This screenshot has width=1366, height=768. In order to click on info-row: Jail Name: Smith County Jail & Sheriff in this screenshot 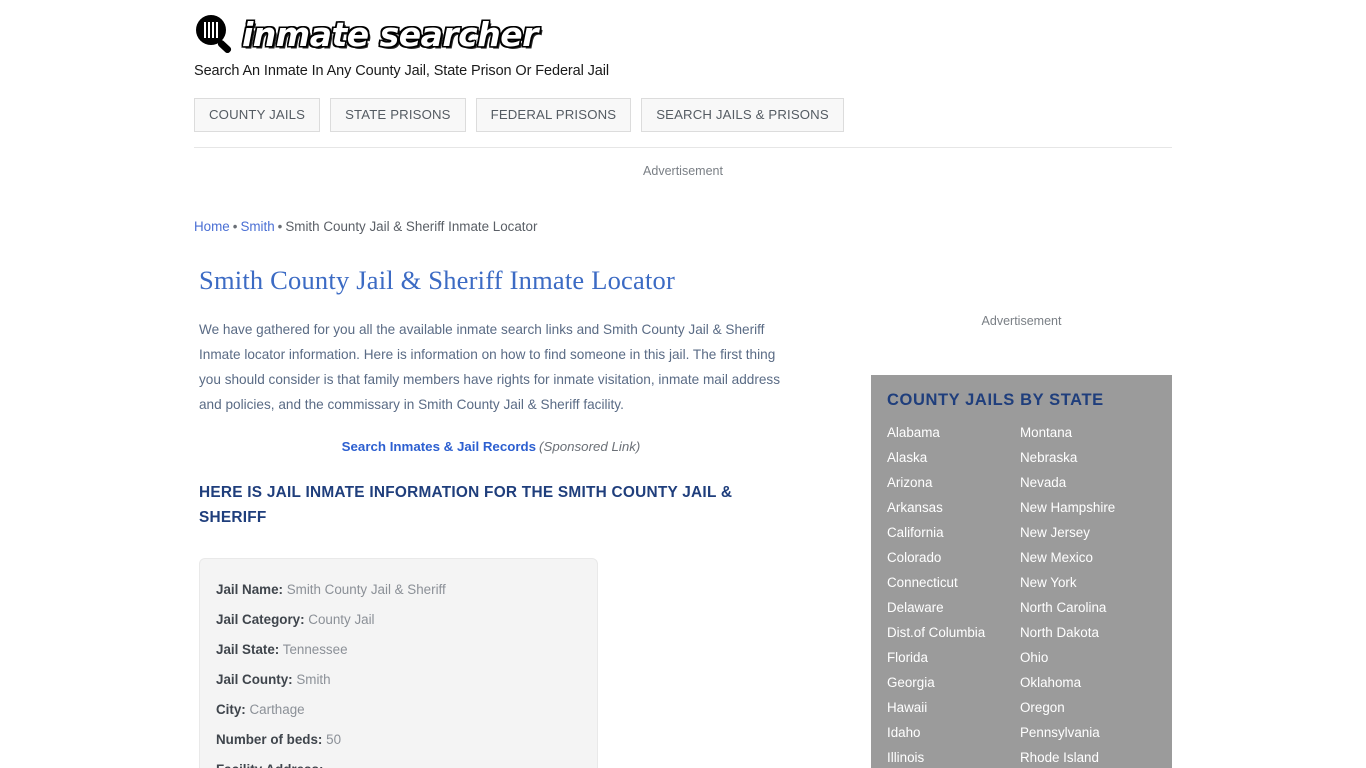, I will do `click(398, 590)`.